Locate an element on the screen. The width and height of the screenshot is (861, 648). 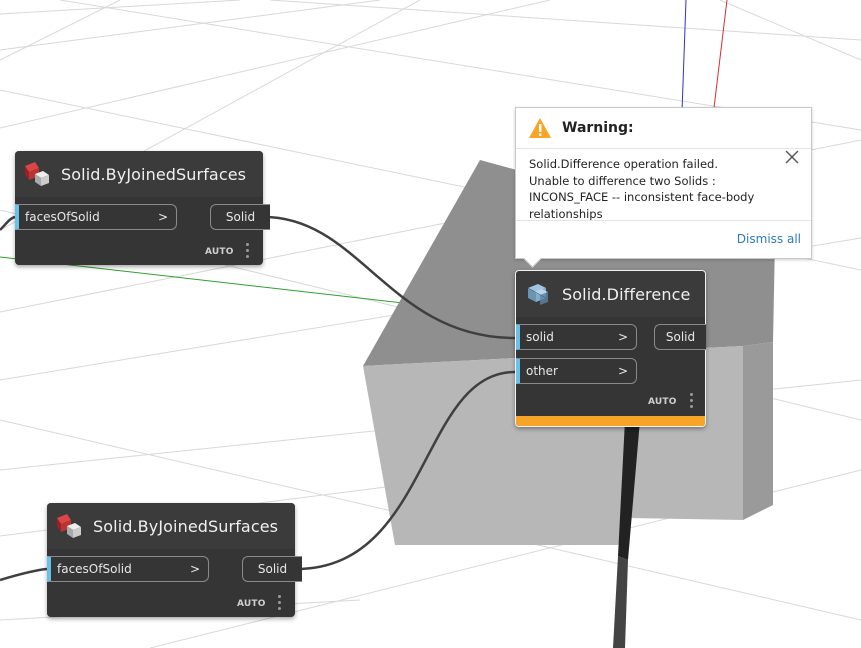
wire-left-bottom is located at coordinates (24, 574).